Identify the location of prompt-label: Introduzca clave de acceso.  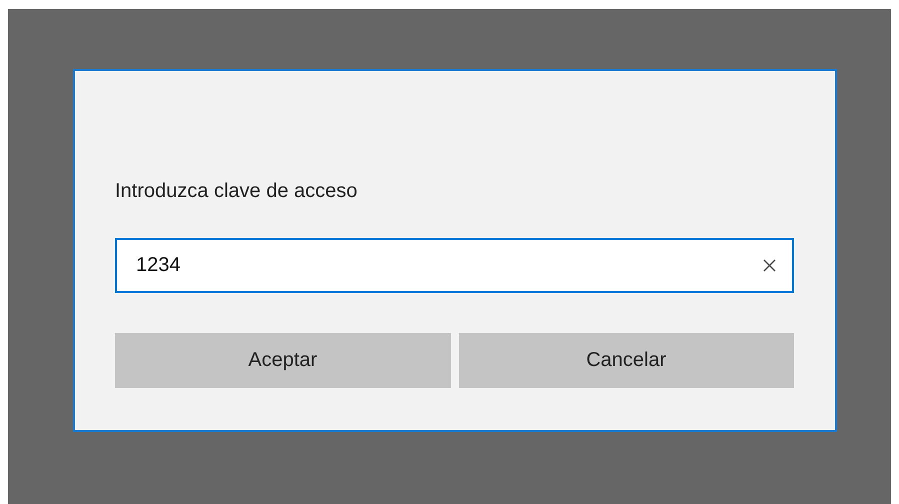
(236, 191).